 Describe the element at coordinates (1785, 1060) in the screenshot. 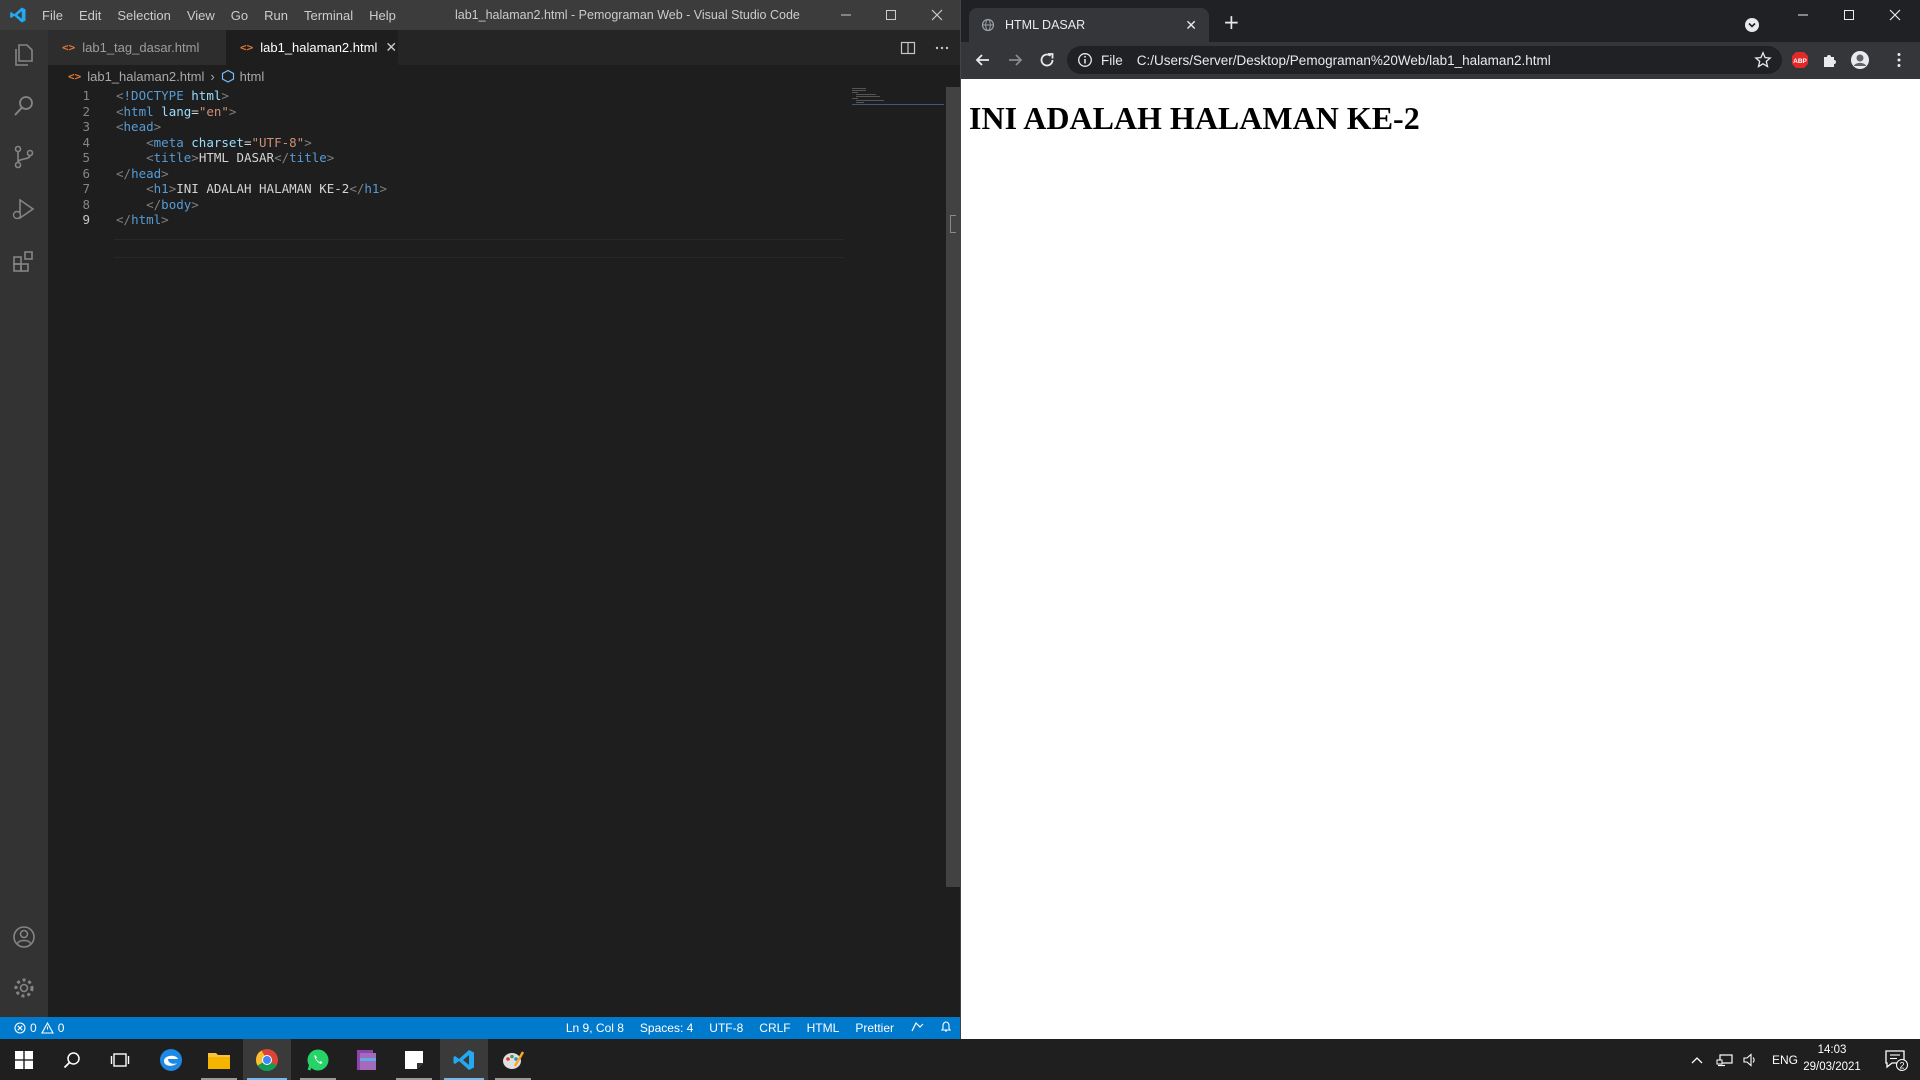

I see `input-language: ENG` at that location.